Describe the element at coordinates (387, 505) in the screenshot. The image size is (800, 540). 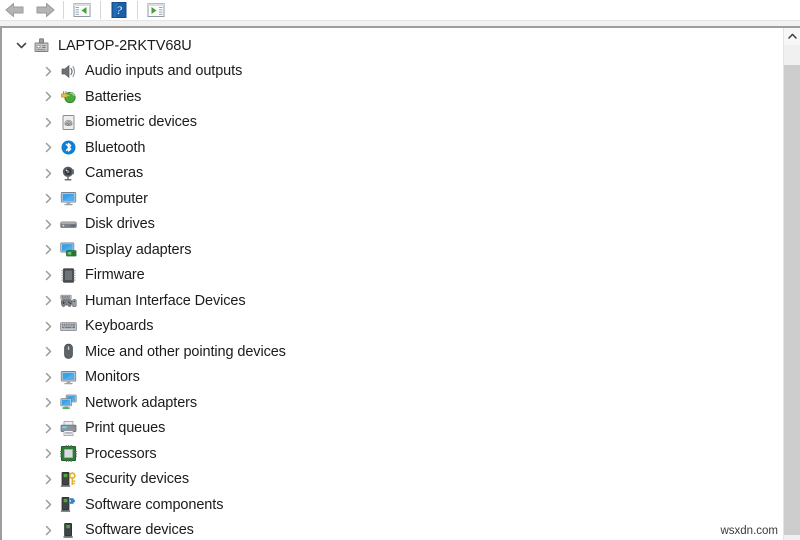
I see `tree-item-software-components: Software components` at that location.